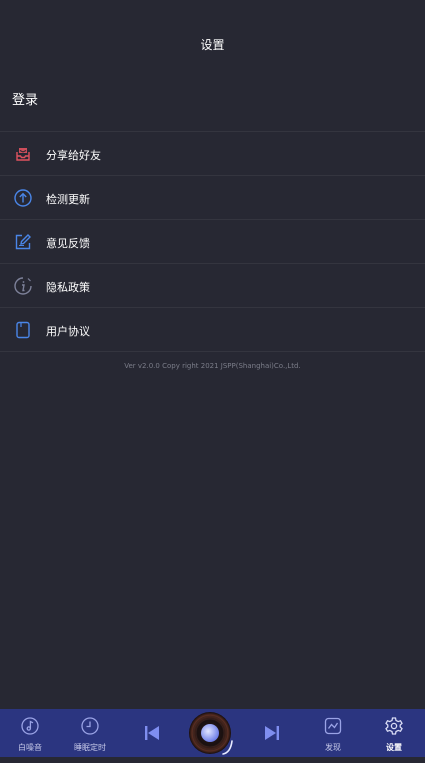 This screenshot has height=763, width=425. I want to click on skip-next-icon, so click(272, 733).